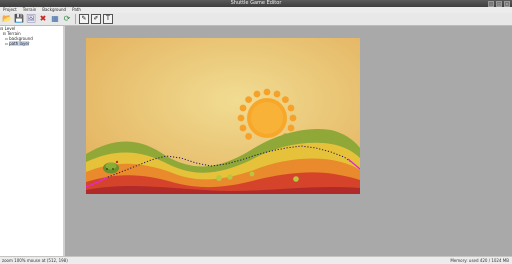 This screenshot has width=512, height=264. I want to click on pencil-tool-button: ✐, so click(96, 19).